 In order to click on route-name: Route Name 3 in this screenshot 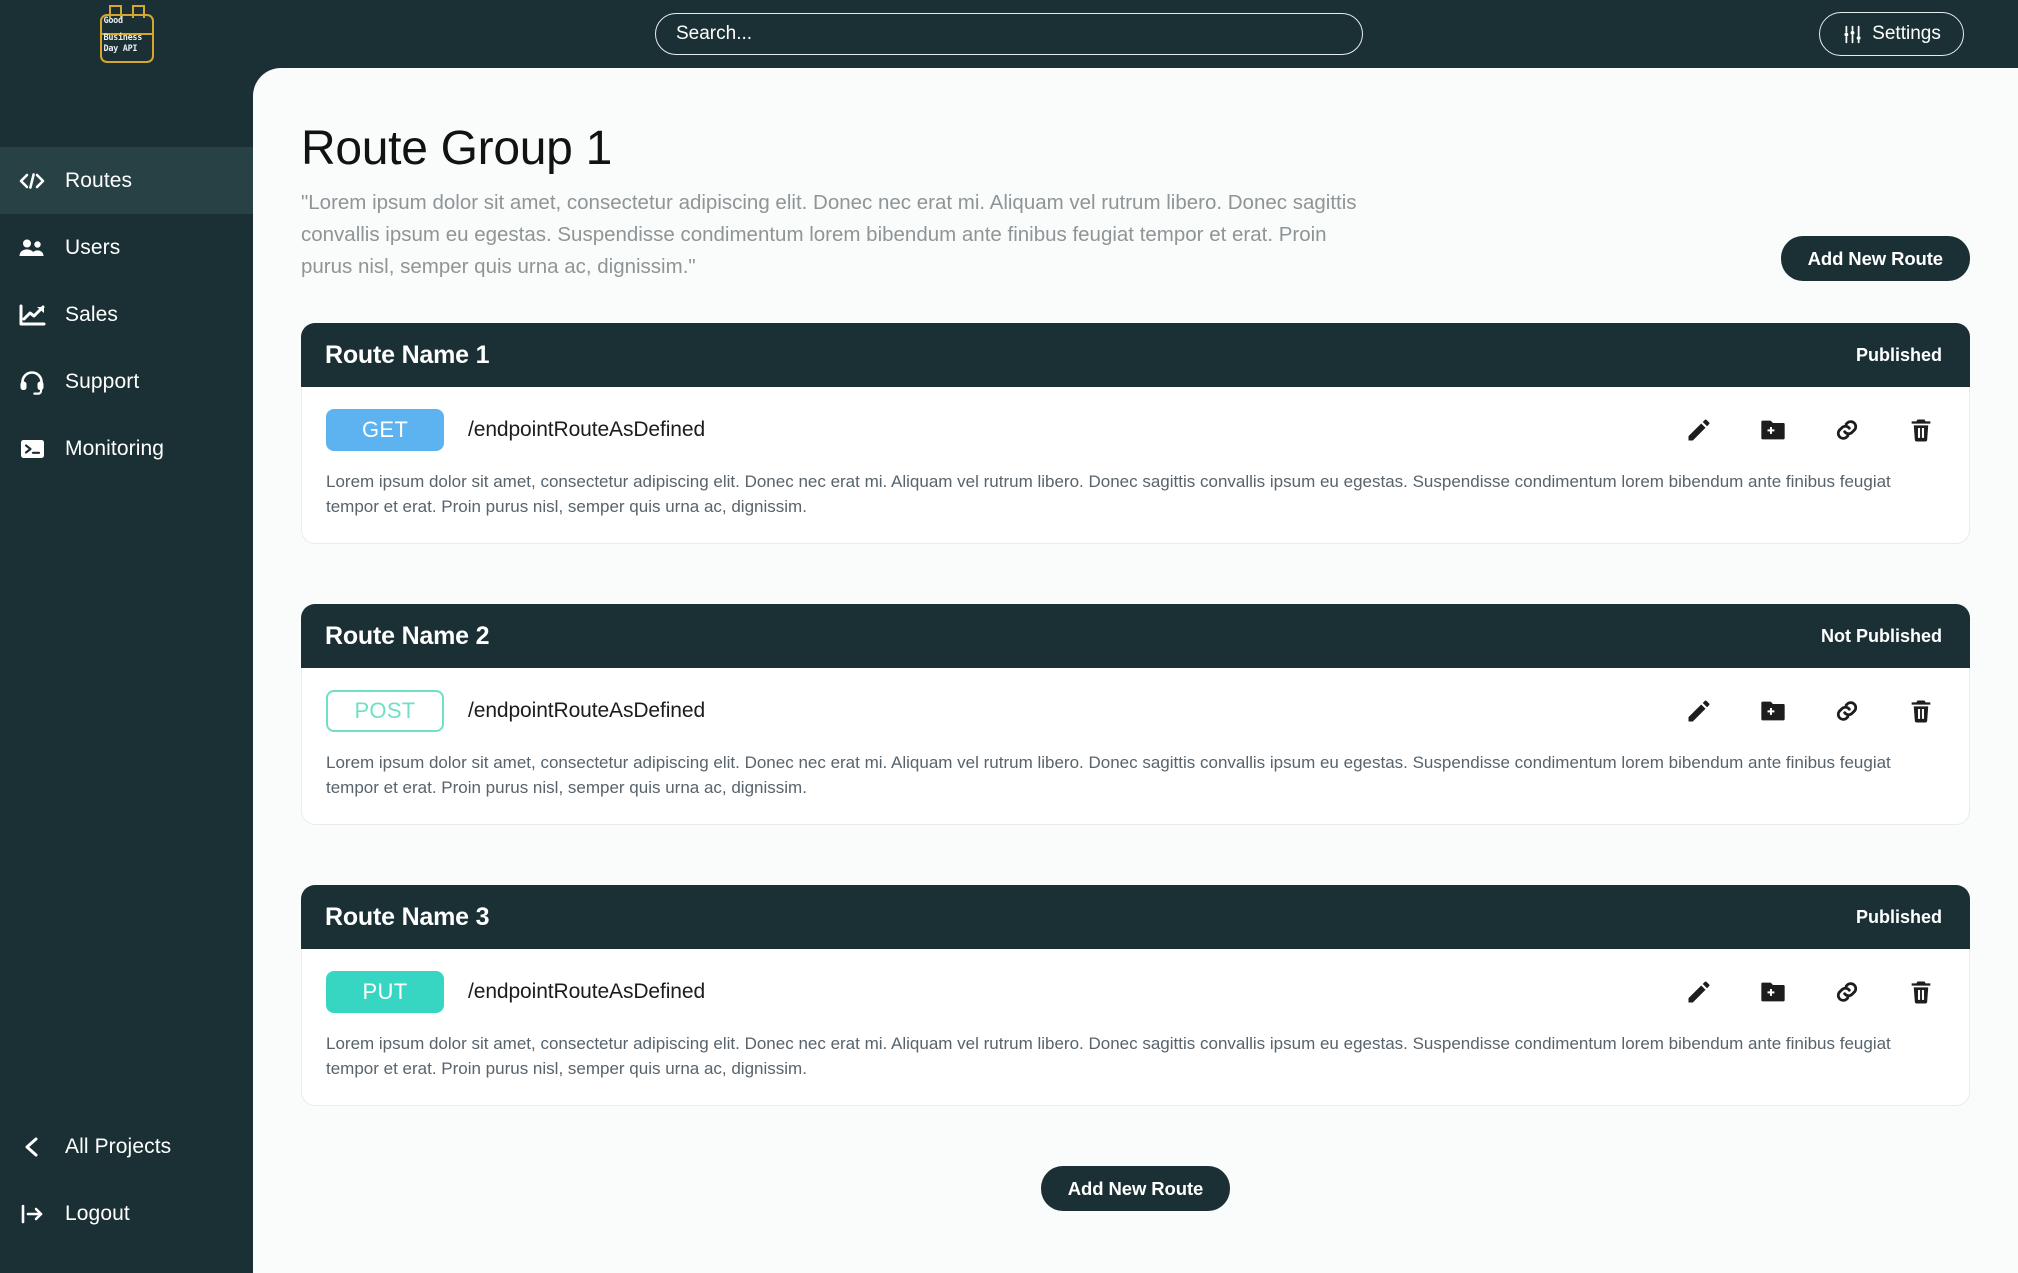, I will do `click(407, 916)`.